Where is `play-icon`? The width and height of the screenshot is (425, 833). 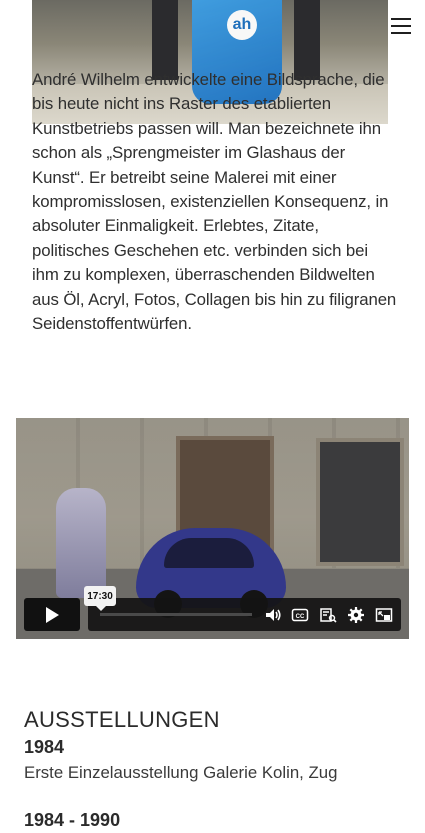 play-icon is located at coordinates (52, 614).